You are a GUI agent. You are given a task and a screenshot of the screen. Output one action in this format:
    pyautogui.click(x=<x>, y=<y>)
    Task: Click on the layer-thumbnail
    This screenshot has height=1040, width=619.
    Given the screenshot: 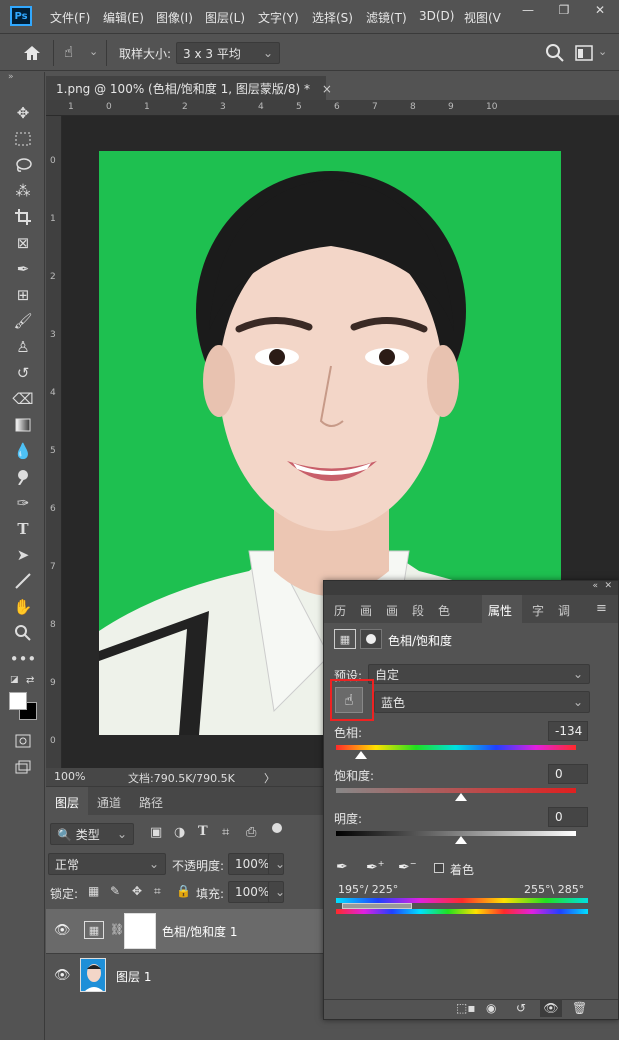 What is the action you would take?
    pyautogui.click(x=93, y=975)
    